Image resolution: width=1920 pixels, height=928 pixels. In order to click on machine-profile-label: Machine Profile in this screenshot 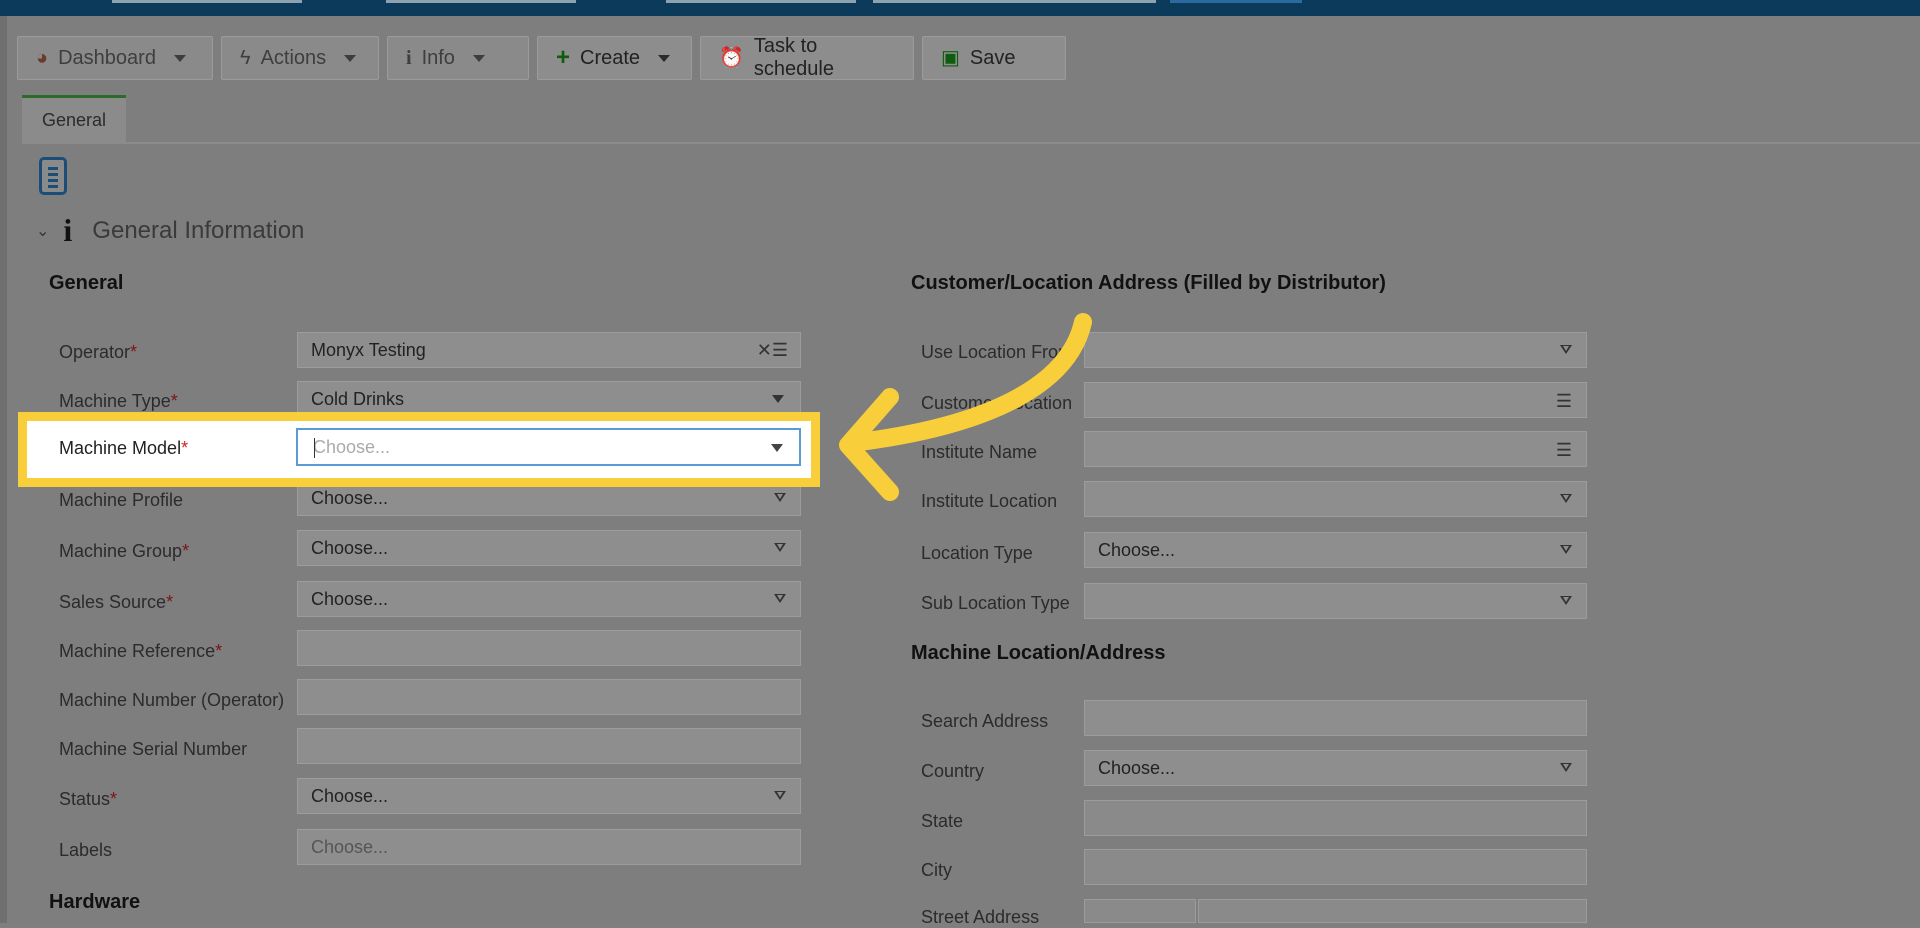, I will do `click(121, 500)`.